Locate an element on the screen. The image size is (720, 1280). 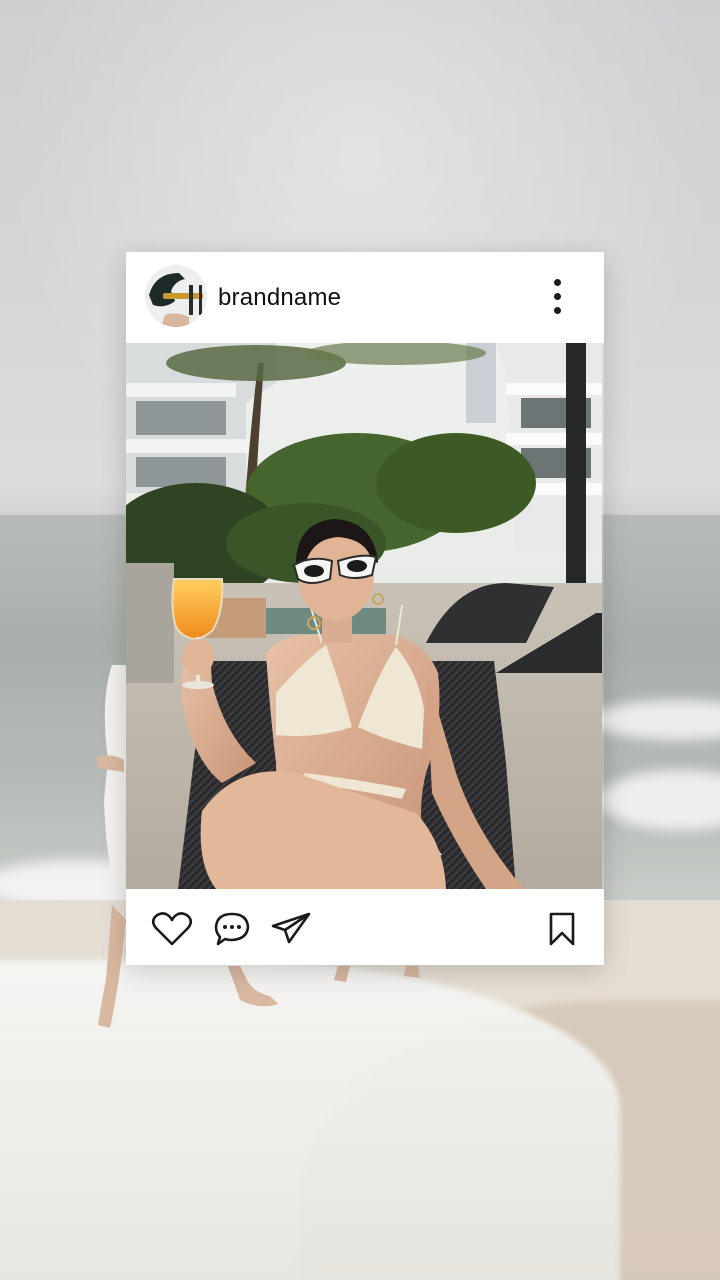
bookmark-icon is located at coordinates (562, 929).